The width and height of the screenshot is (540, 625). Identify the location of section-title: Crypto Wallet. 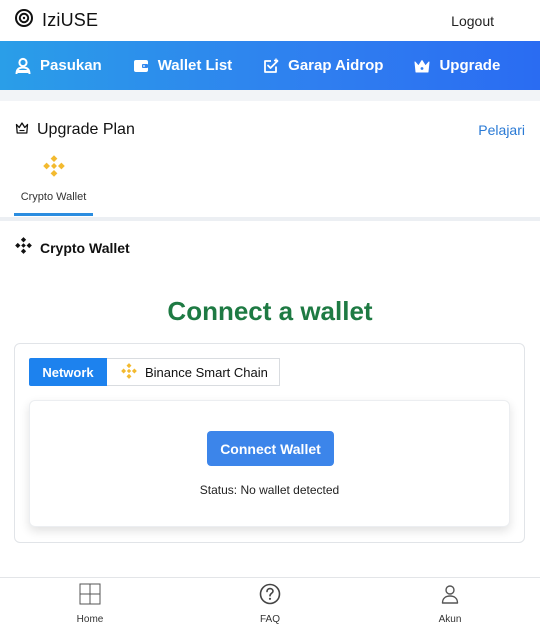
(85, 248).